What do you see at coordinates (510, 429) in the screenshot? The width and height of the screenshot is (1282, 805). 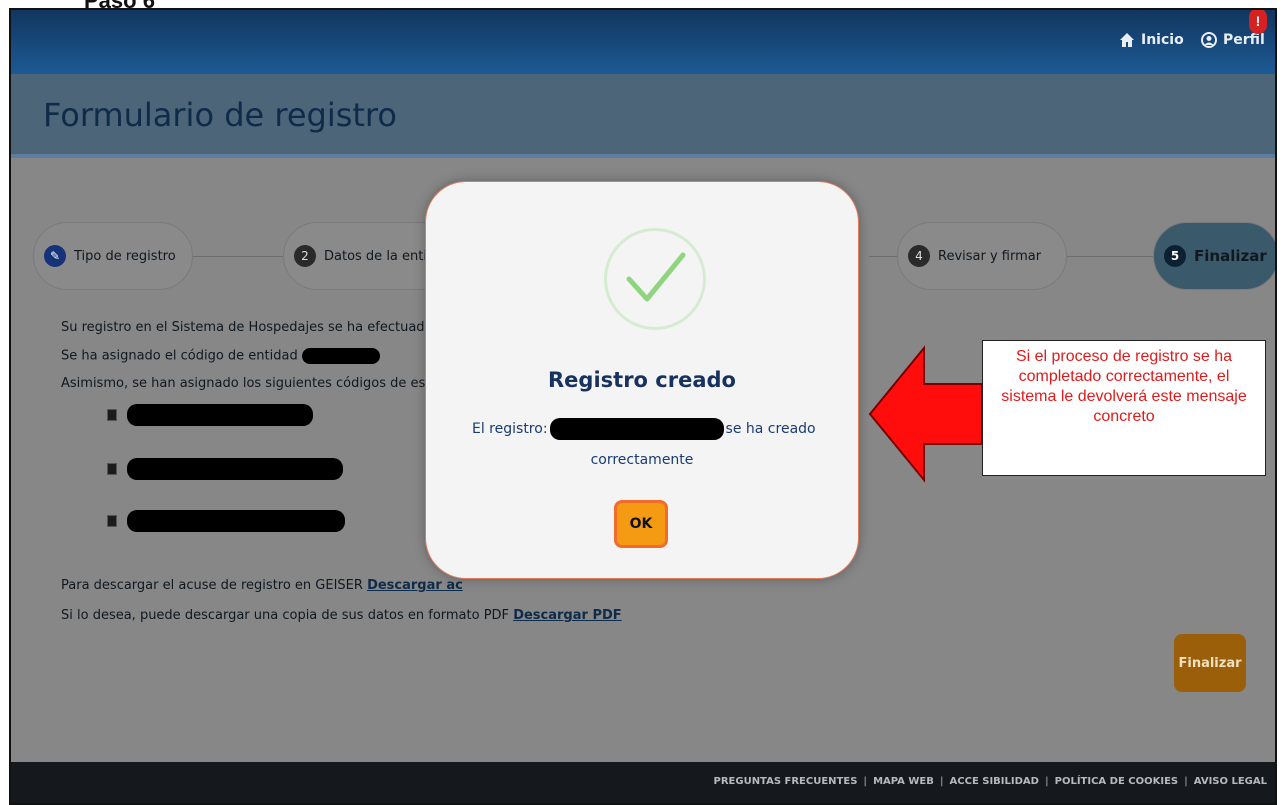 I see `dialog-message-prefix: El registro:` at bounding box center [510, 429].